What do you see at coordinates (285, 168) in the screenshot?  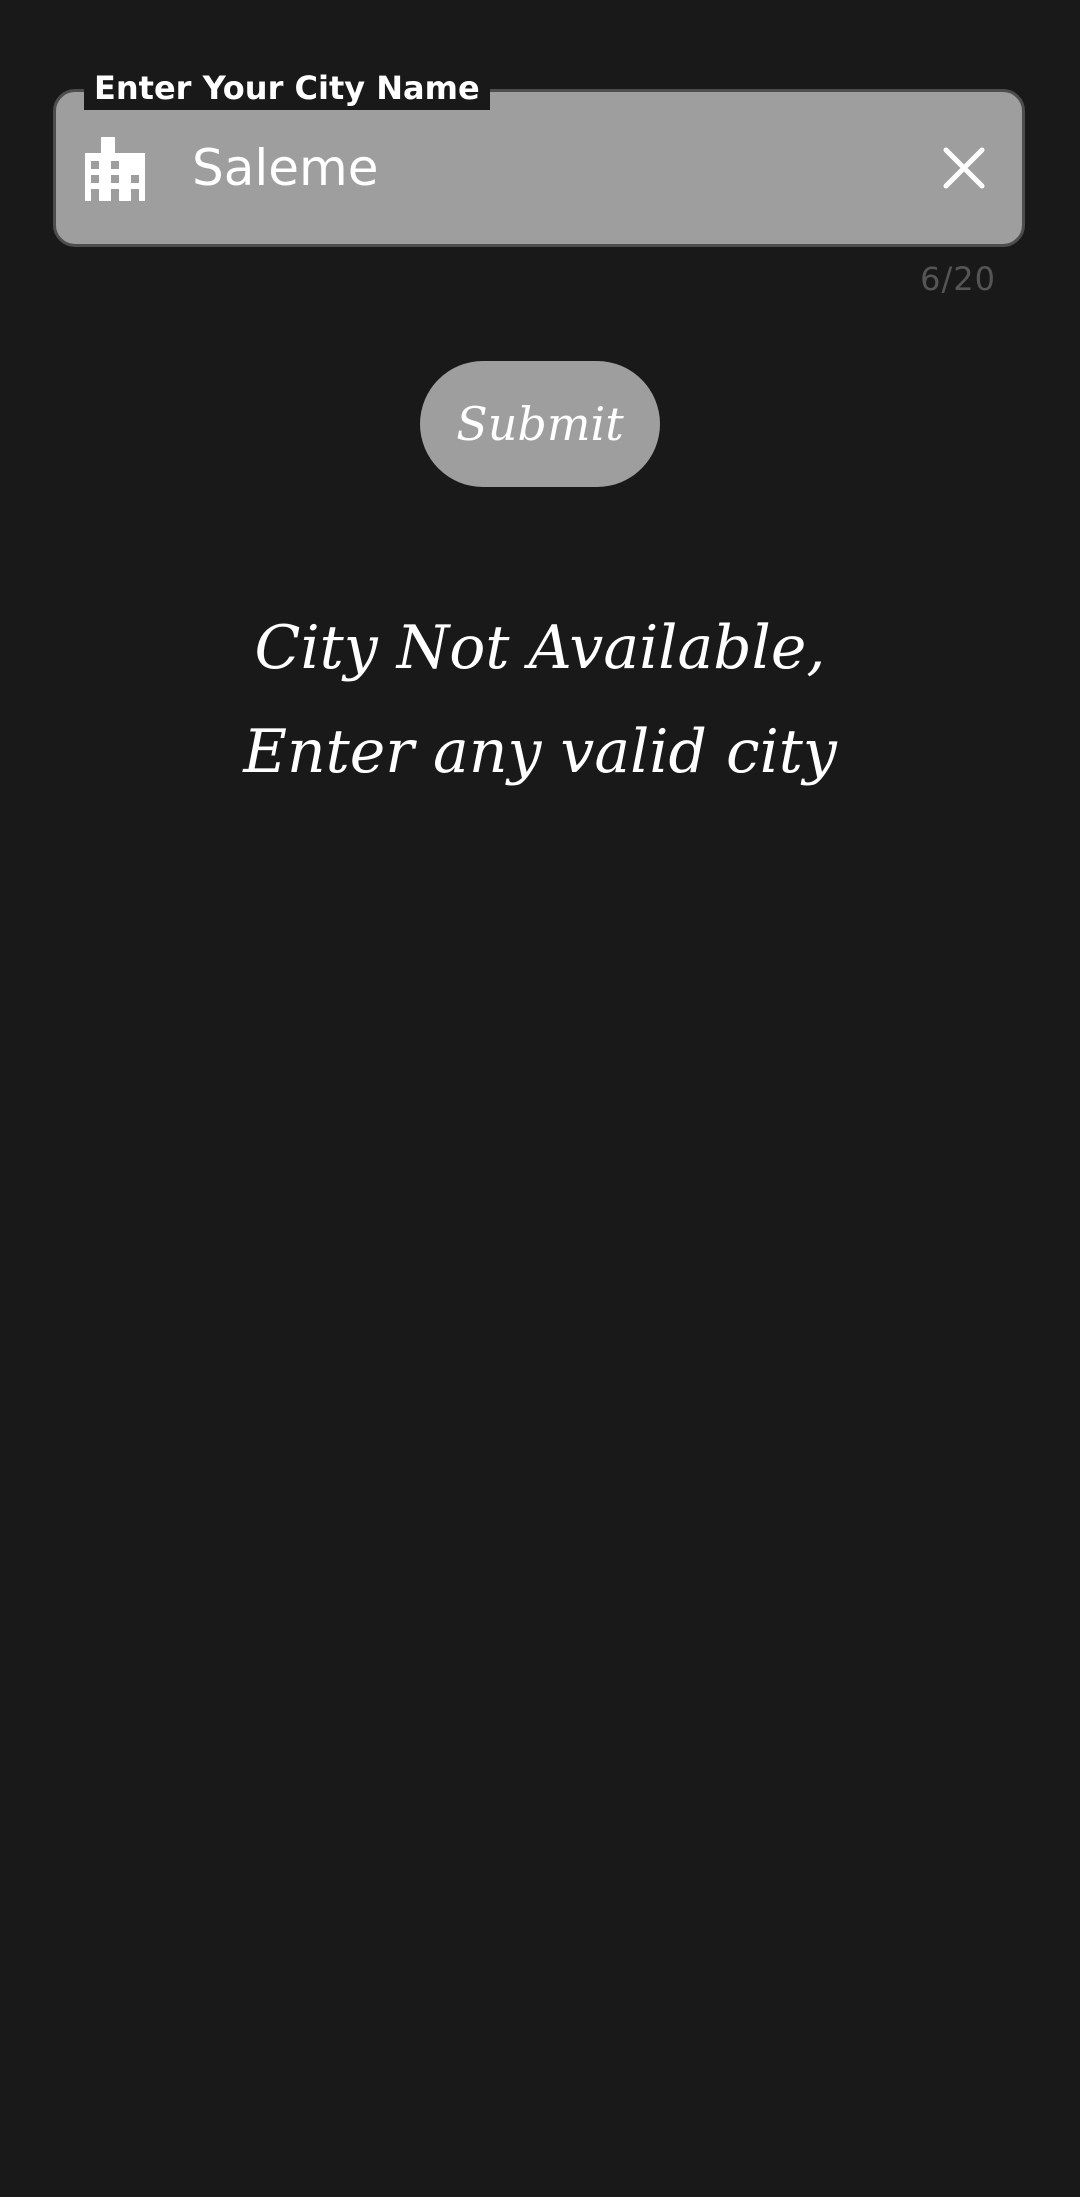 I see `city-input-value: Saleme` at bounding box center [285, 168].